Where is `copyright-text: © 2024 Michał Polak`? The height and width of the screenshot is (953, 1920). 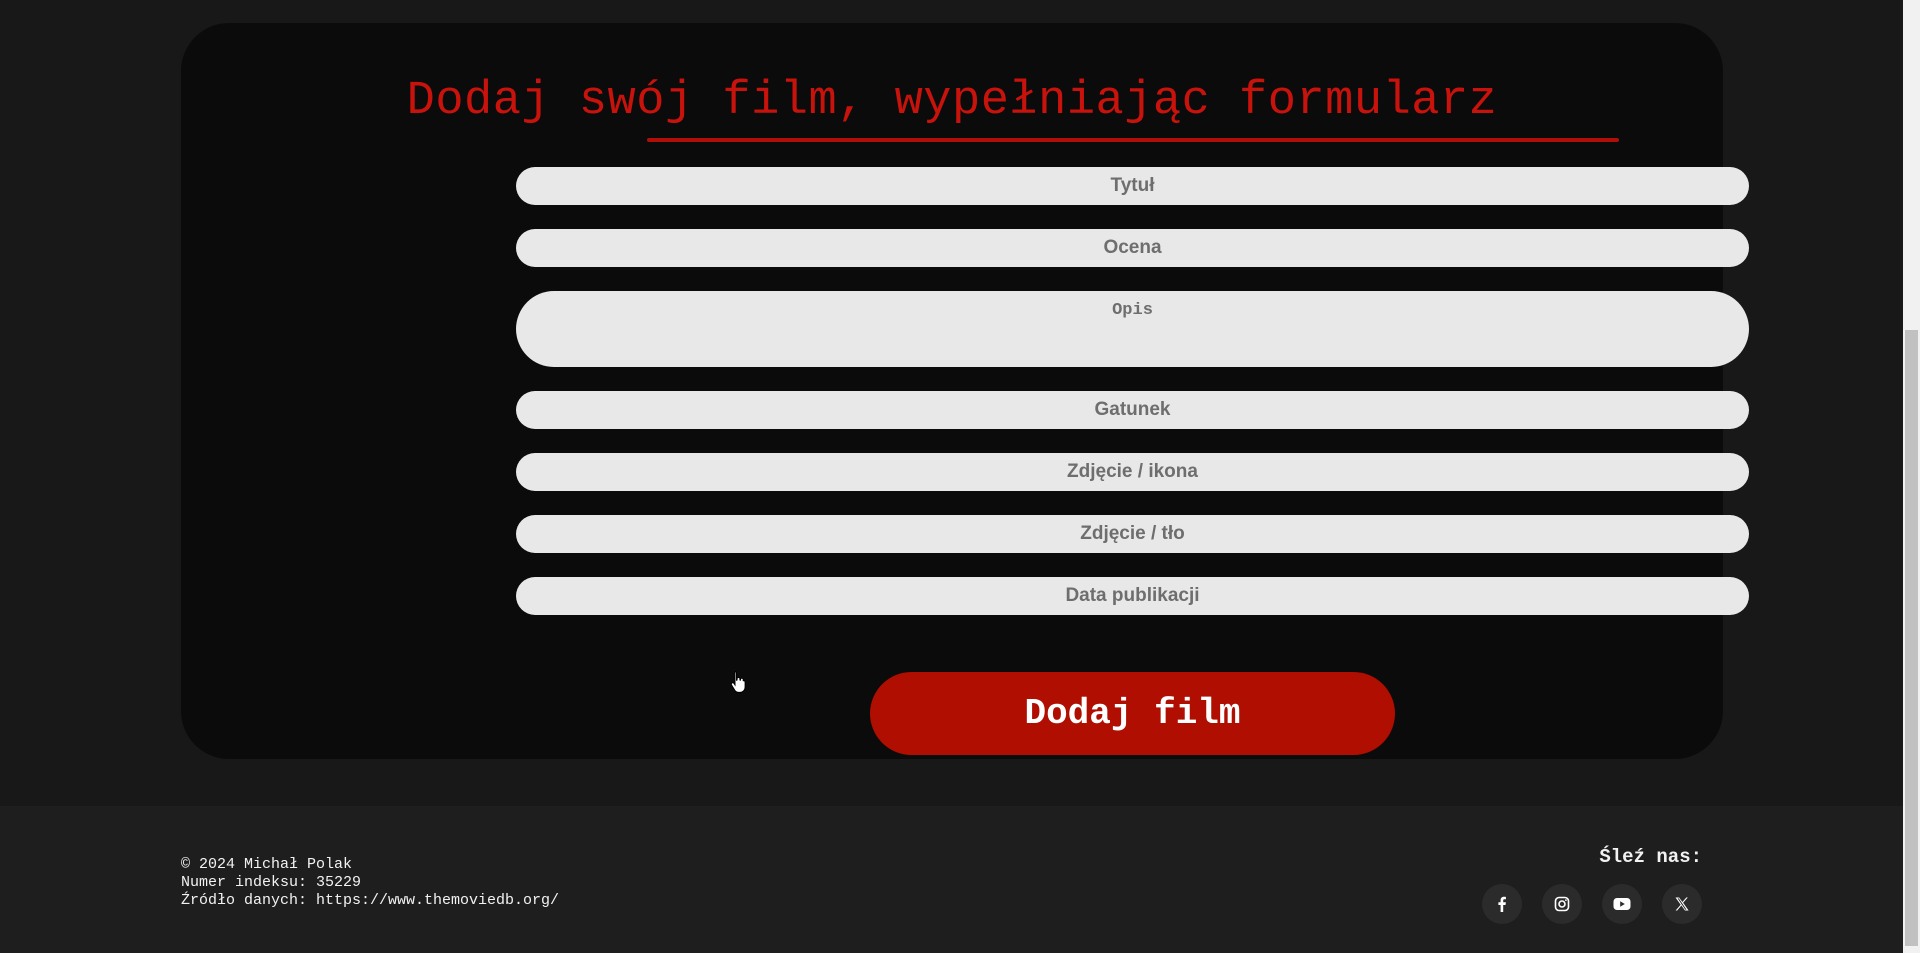
copyright-text: © 2024 Michał Polak is located at coordinates (267, 864).